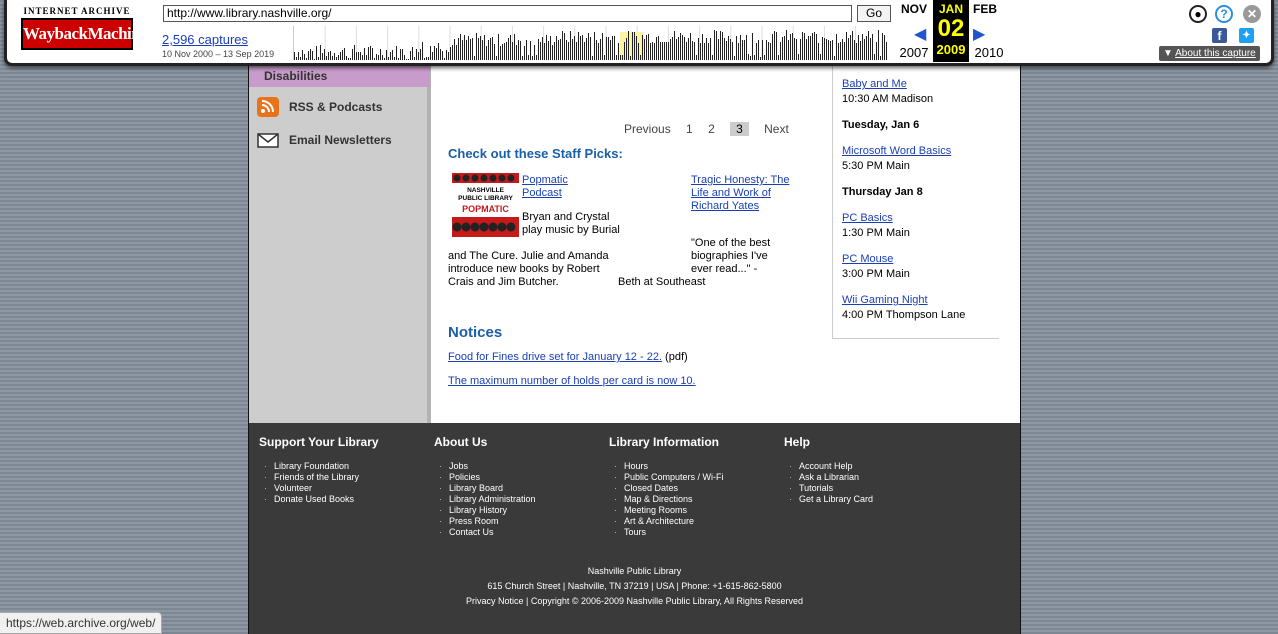 The width and height of the screenshot is (1278, 634). Describe the element at coordinates (696, 488) in the screenshot. I see `footer-link: Closed Dates` at that location.